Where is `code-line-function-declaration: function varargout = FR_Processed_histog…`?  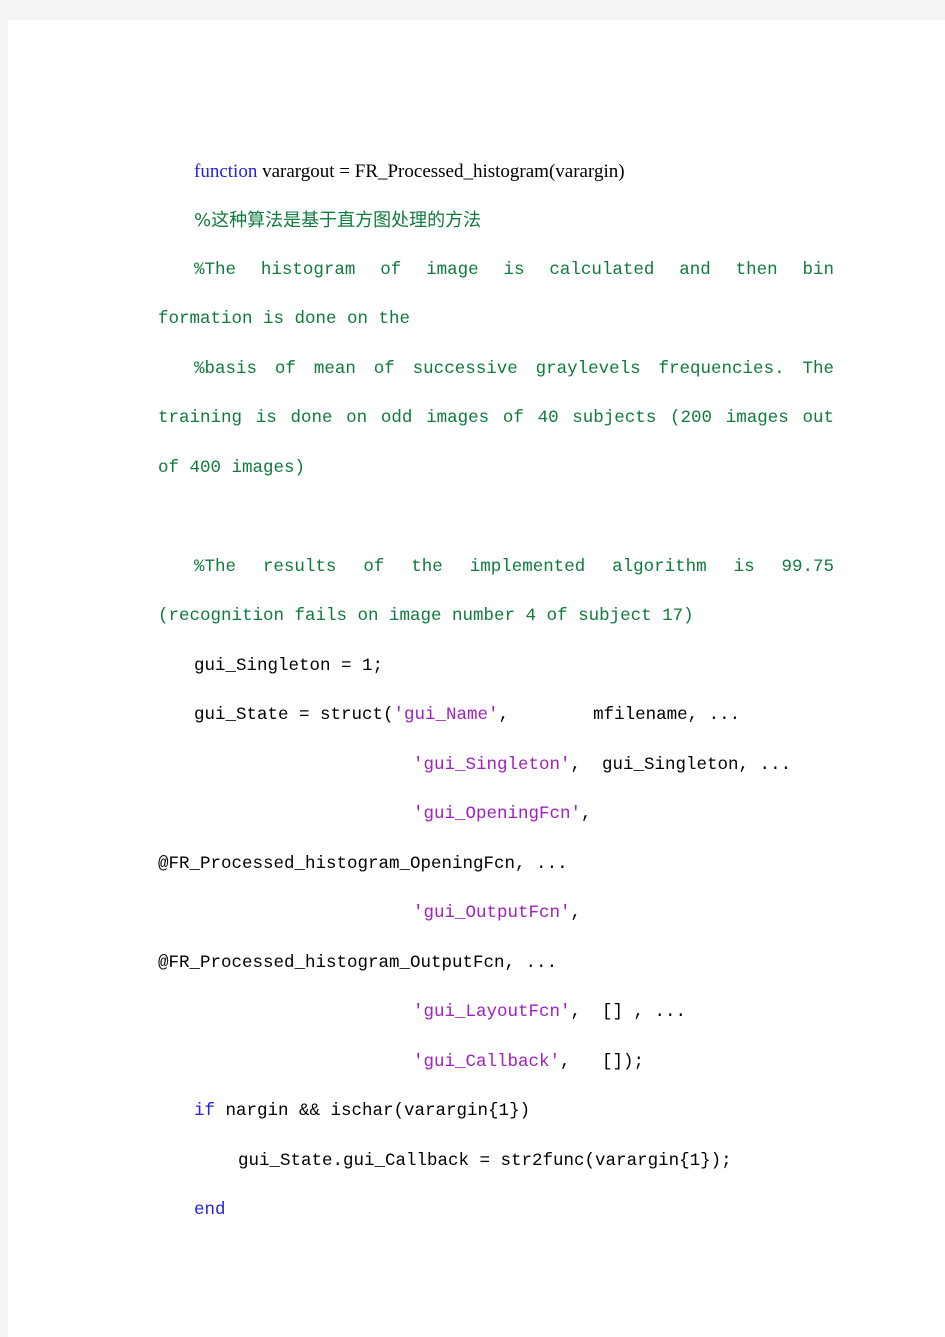
code-line-function-declaration: function varargout = FR_Processed_histog… is located at coordinates (476, 172).